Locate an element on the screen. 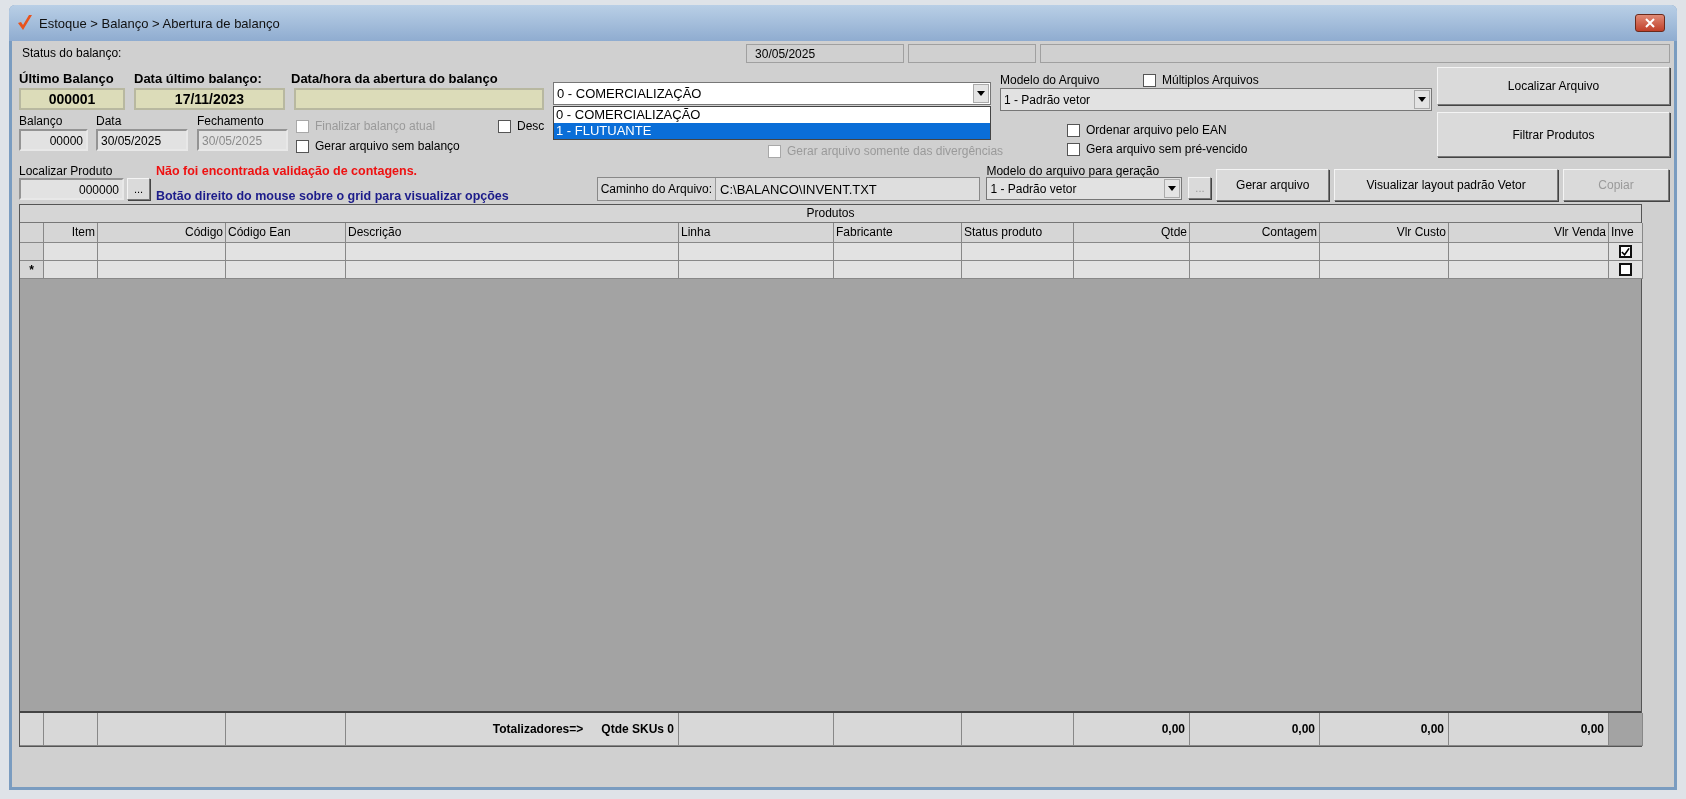 This screenshot has height=799, width=1686. side-button: Localizar Arquivo is located at coordinates (1553, 86).